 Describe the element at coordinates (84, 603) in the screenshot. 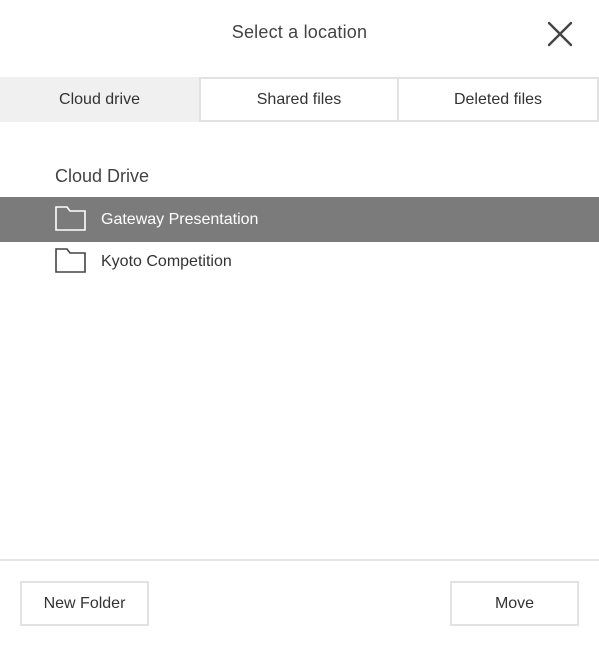

I see `new-folder-button: New Folder` at that location.